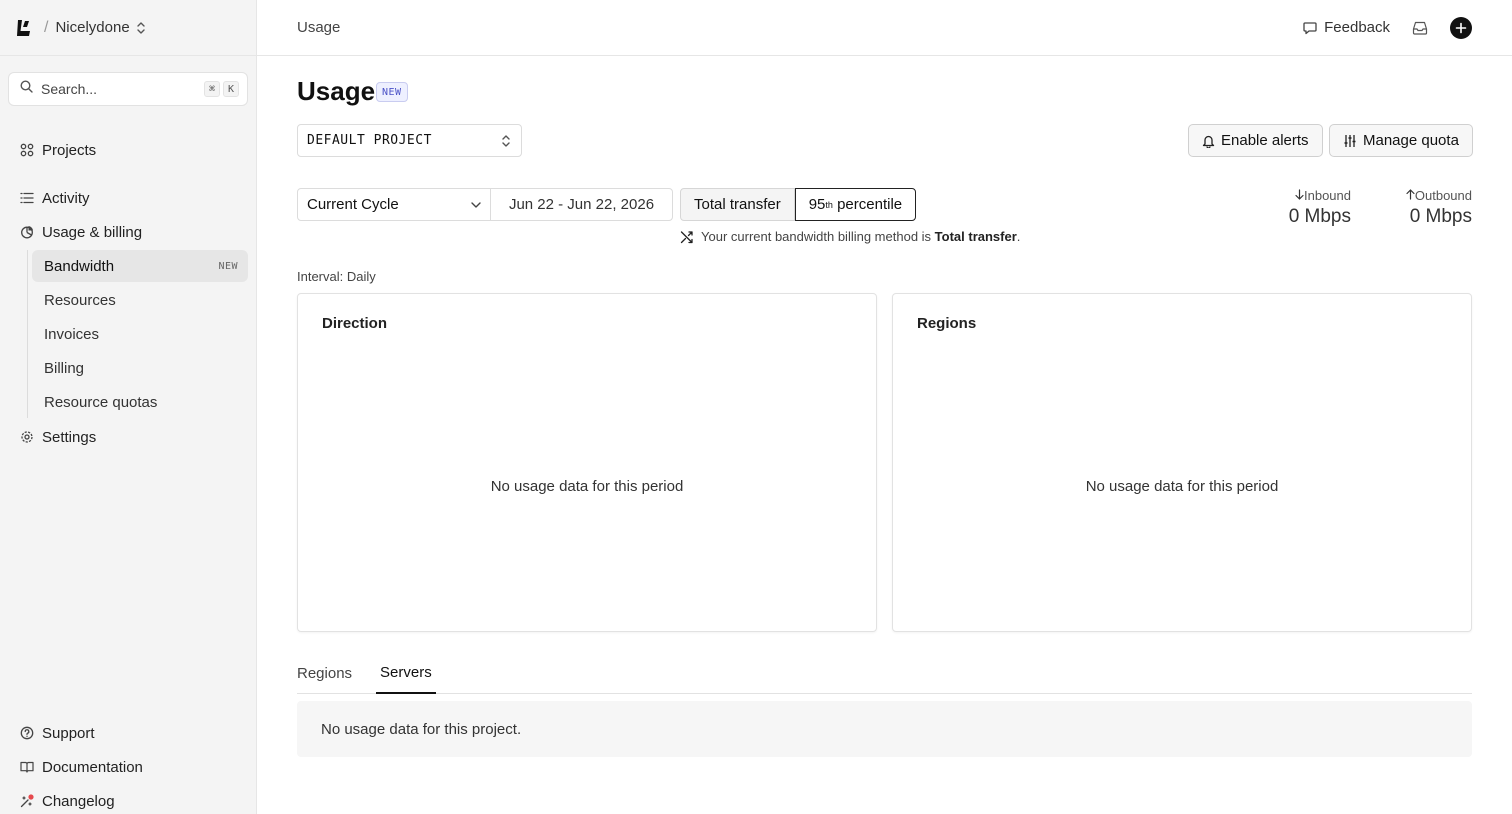 The image size is (1512, 814). What do you see at coordinates (231, 89) in the screenshot?
I see `shortcut-k-key: K` at bounding box center [231, 89].